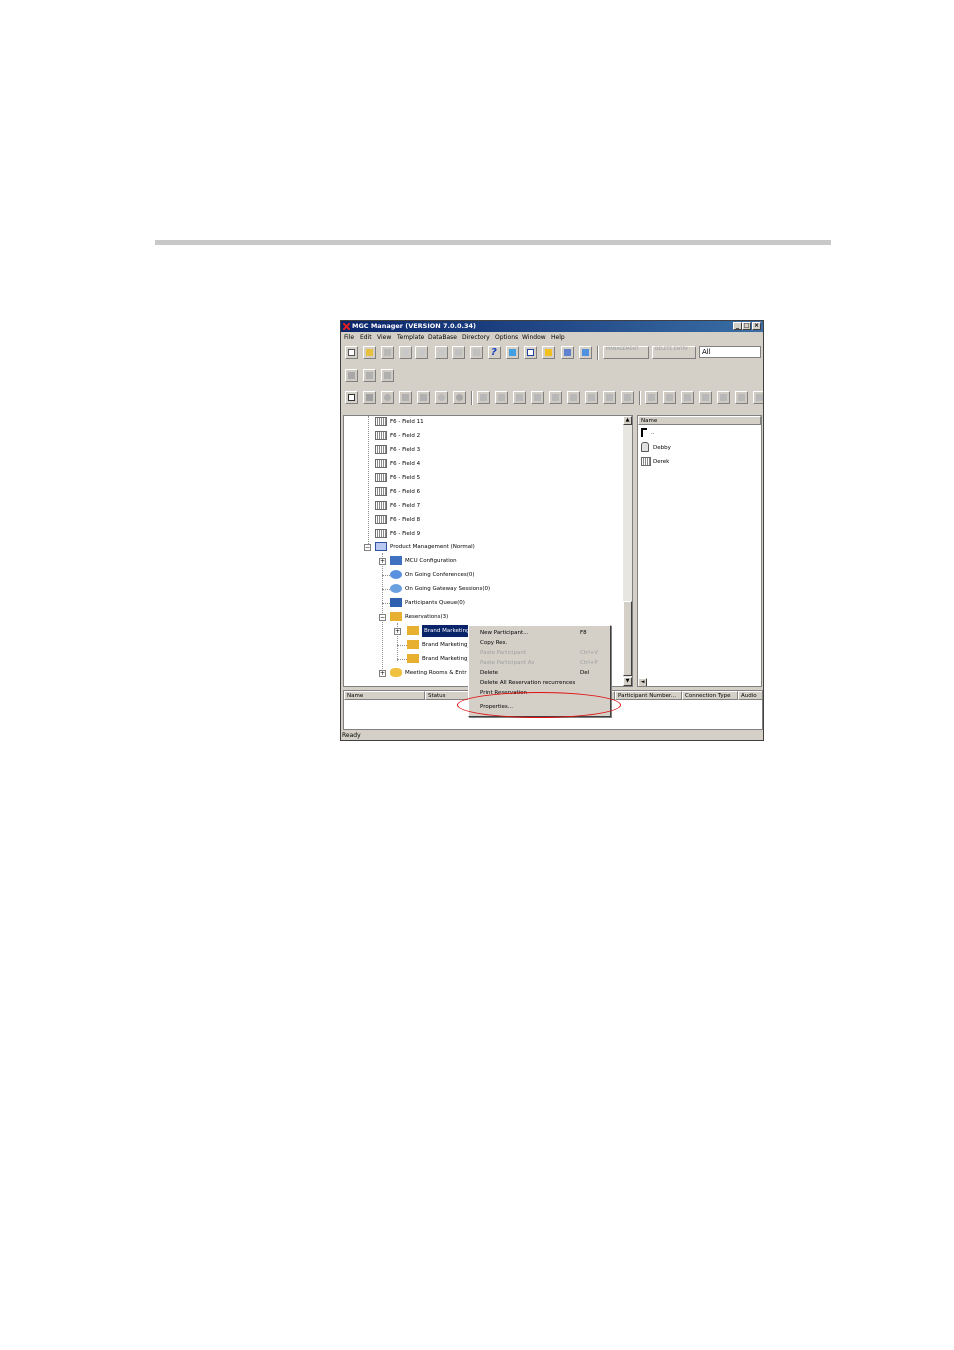 The image size is (954, 1350). I want to click on menu-database: DataBase, so click(442, 337).